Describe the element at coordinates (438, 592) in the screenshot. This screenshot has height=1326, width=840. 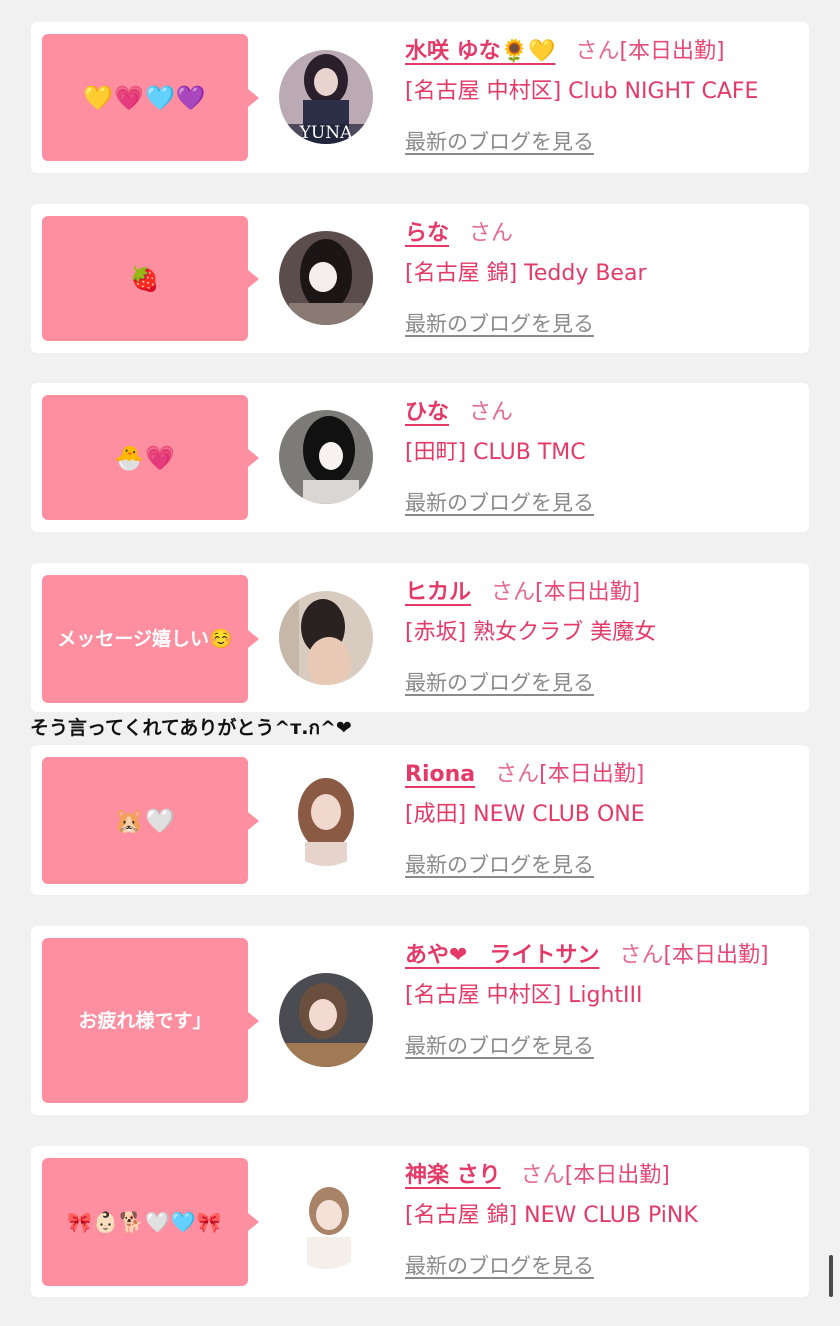
I see `girl-name-link: ヒカル` at that location.